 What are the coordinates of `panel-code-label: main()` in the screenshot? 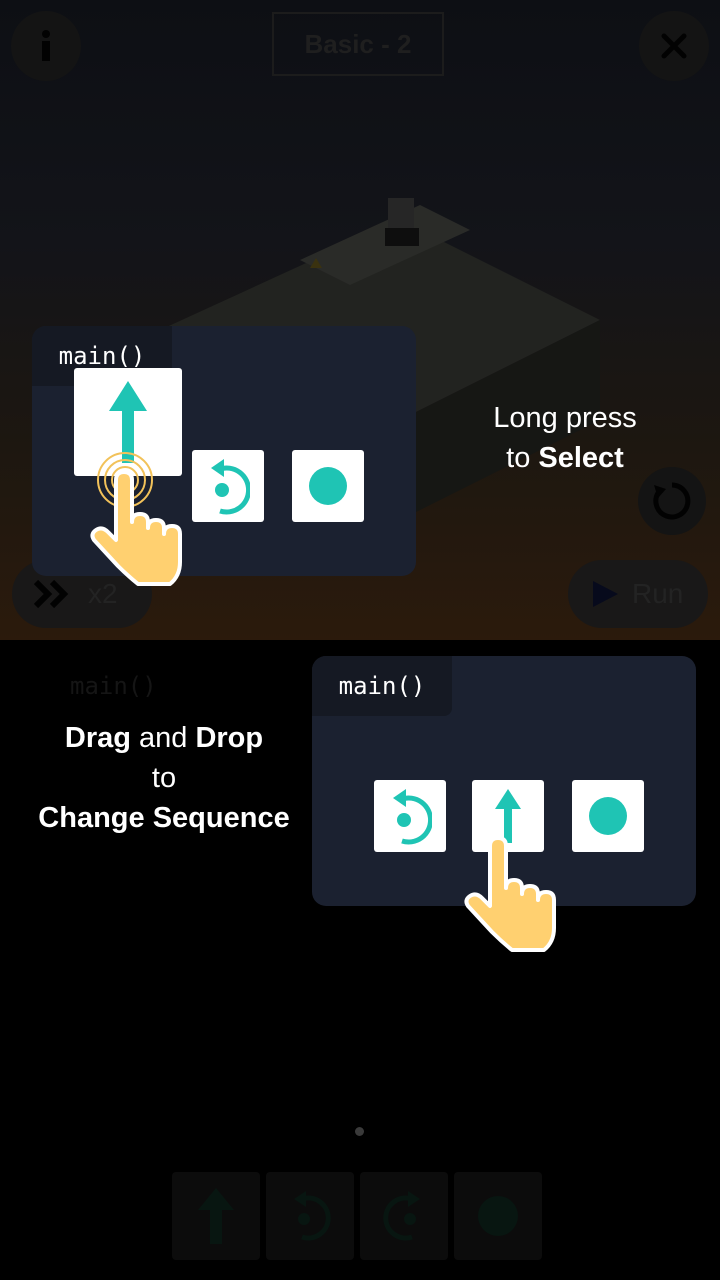 It's located at (382, 686).